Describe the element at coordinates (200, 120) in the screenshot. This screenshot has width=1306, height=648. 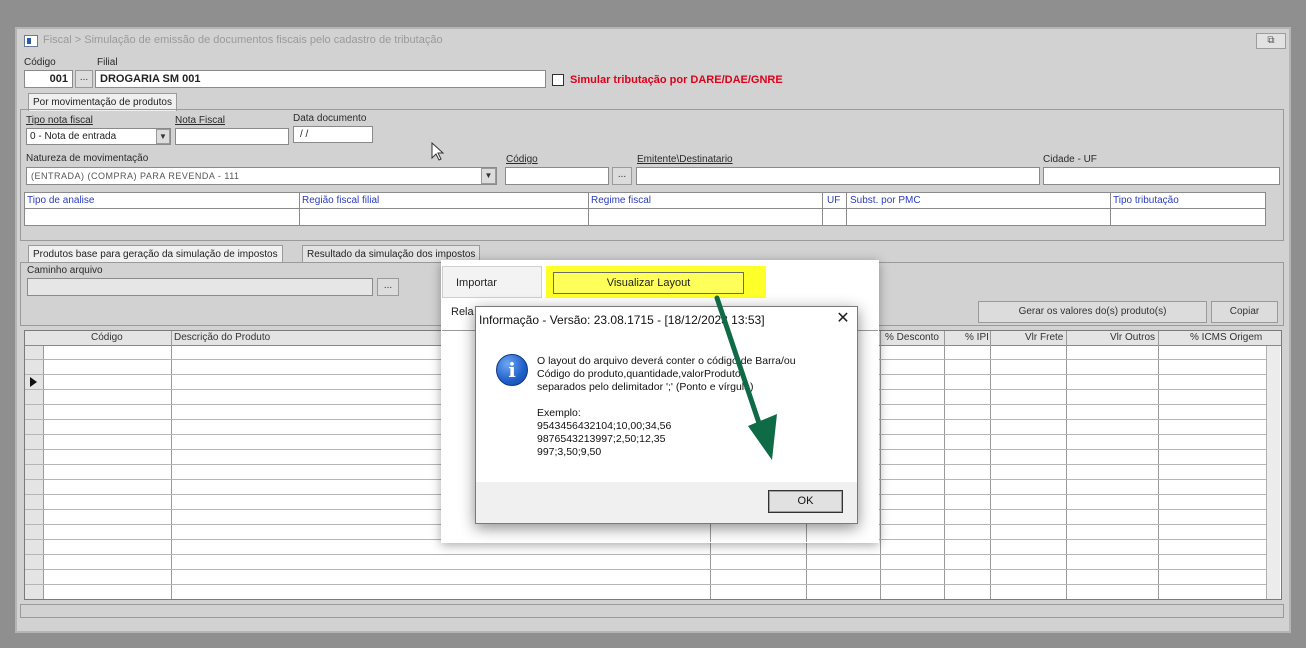
I see `nota-fiscal-label: Nota Fiscal` at that location.